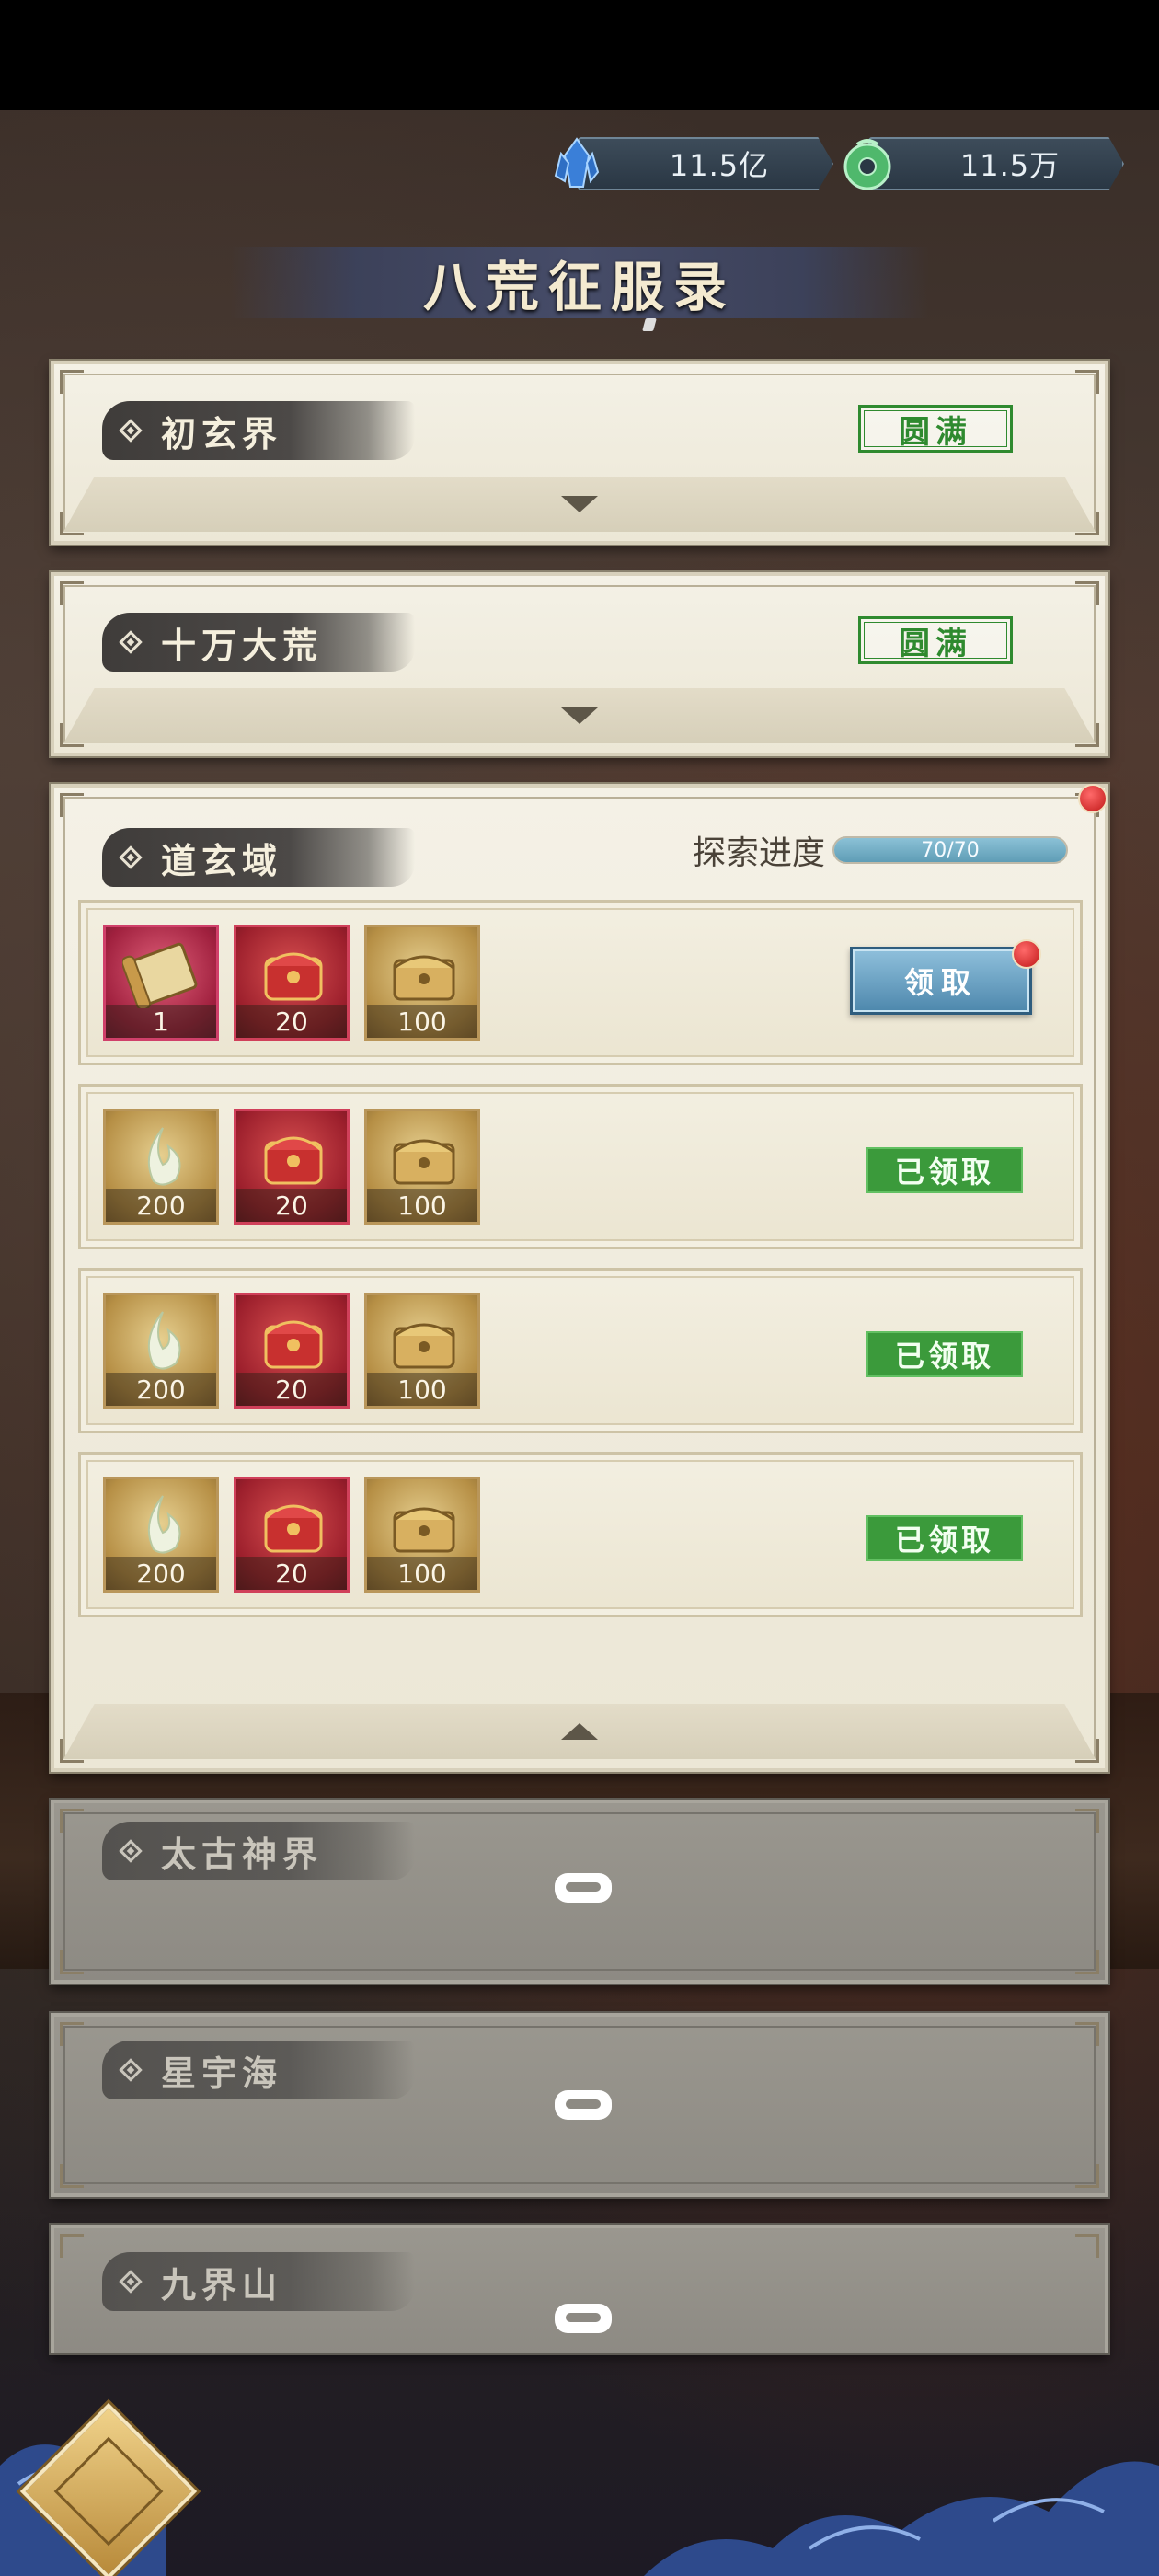 Image resolution: width=1159 pixels, height=2576 pixels. Describe the element at coordinates (1010, 165) in the screenshot. I see `currency-jade-value: 11.5万` at that location.